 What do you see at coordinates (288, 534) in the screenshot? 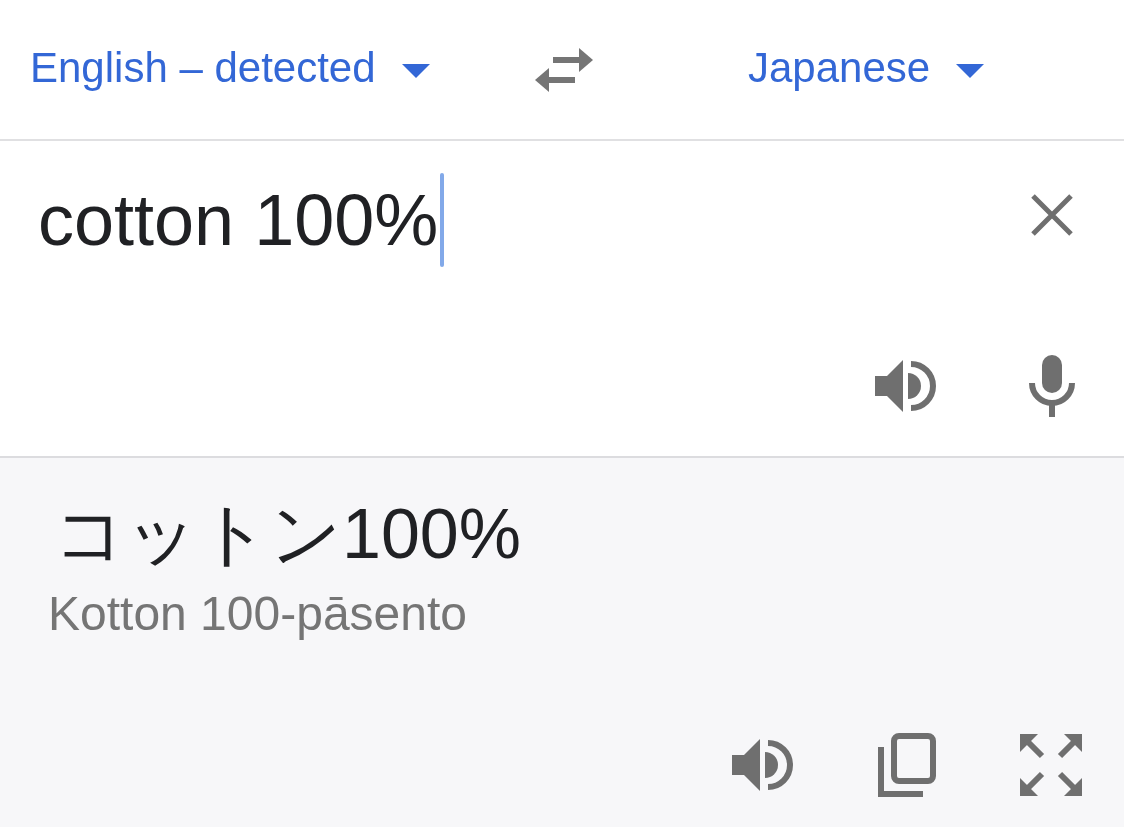
I see `translation-text: コットン100%` at bounding box center [288, 534].